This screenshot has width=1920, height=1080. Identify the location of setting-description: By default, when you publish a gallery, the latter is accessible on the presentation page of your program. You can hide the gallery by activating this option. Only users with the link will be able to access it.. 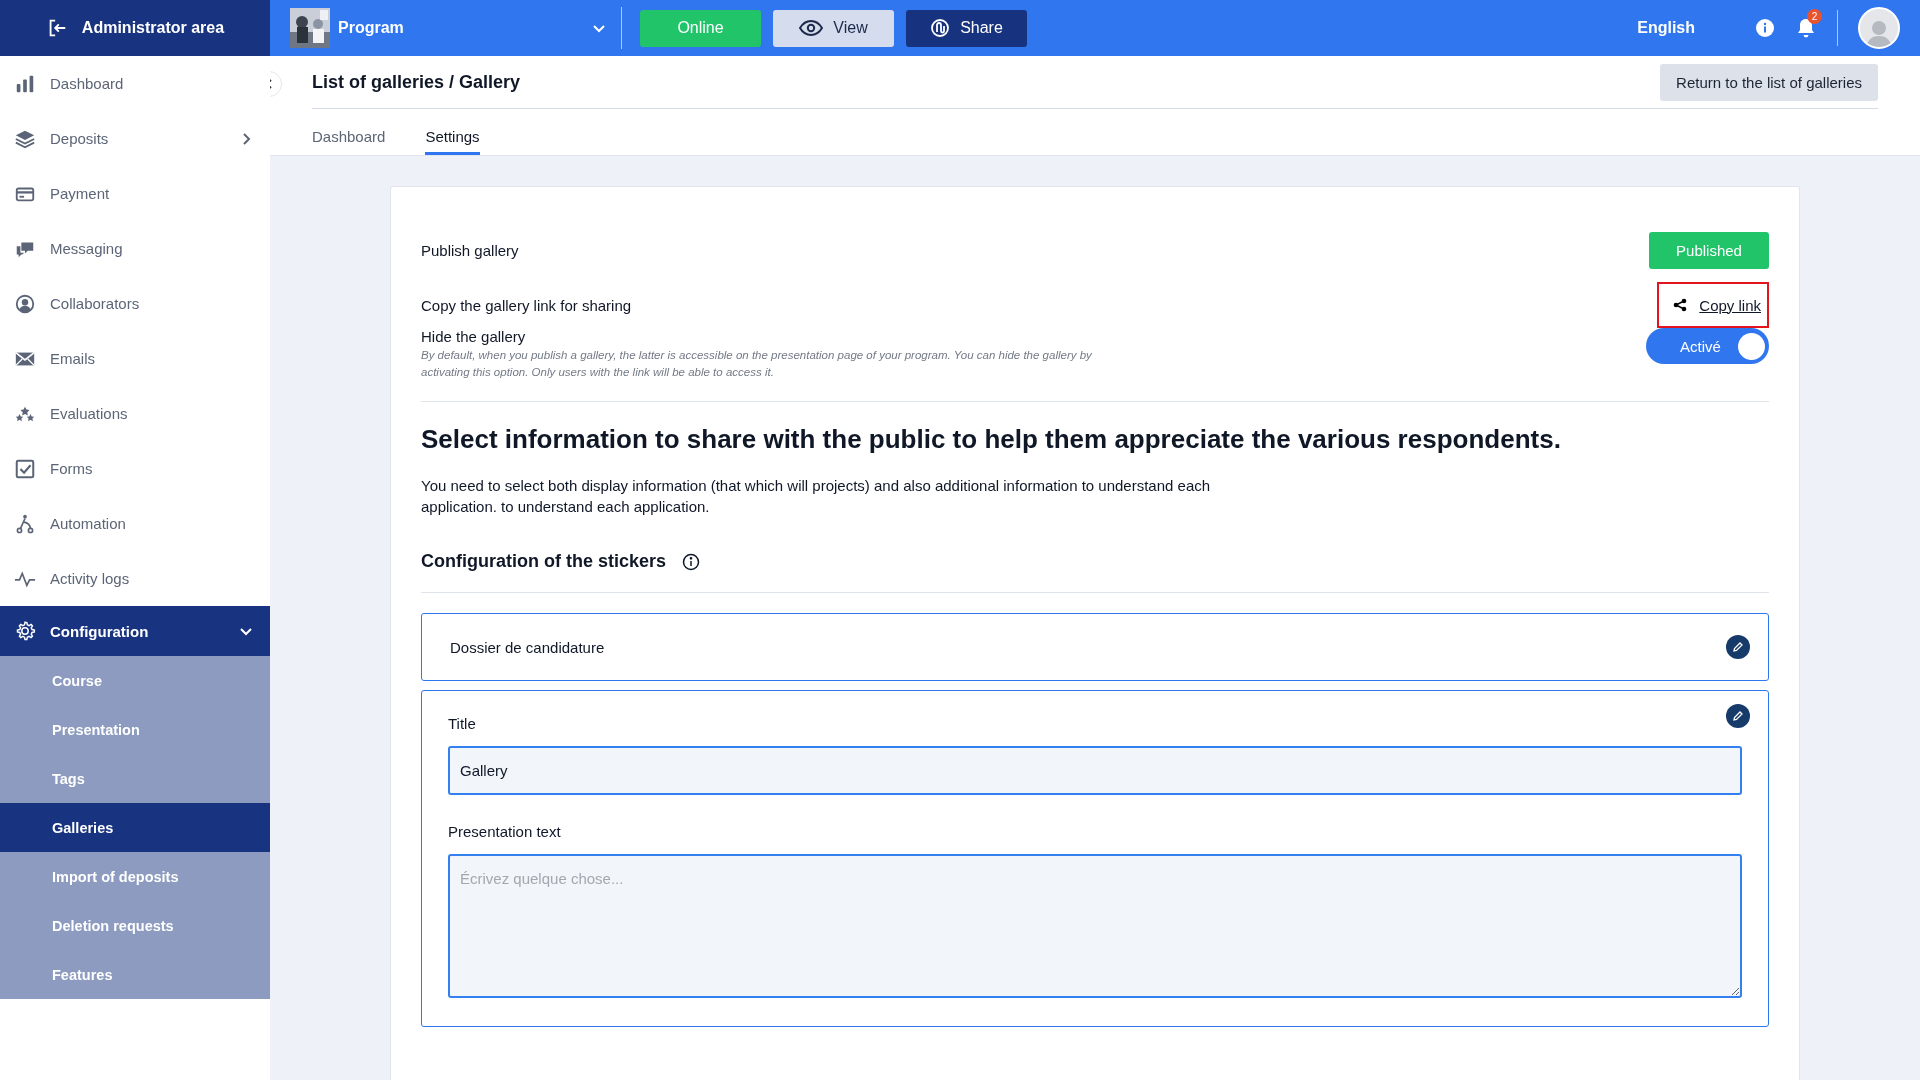
(757, 364).